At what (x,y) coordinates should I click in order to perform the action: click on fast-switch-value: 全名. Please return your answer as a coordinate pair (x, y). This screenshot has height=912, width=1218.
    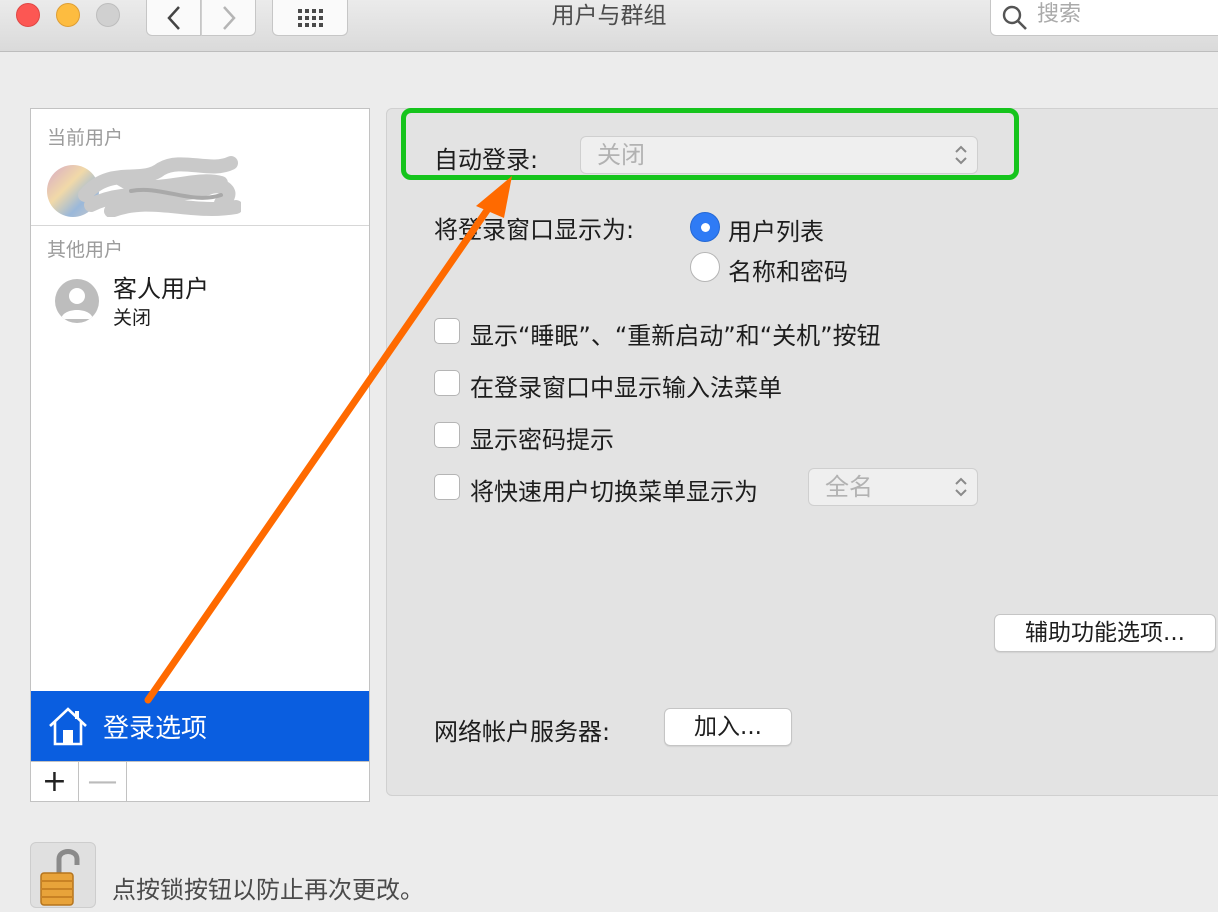
    Looking at the image, I should click on (849, 487).